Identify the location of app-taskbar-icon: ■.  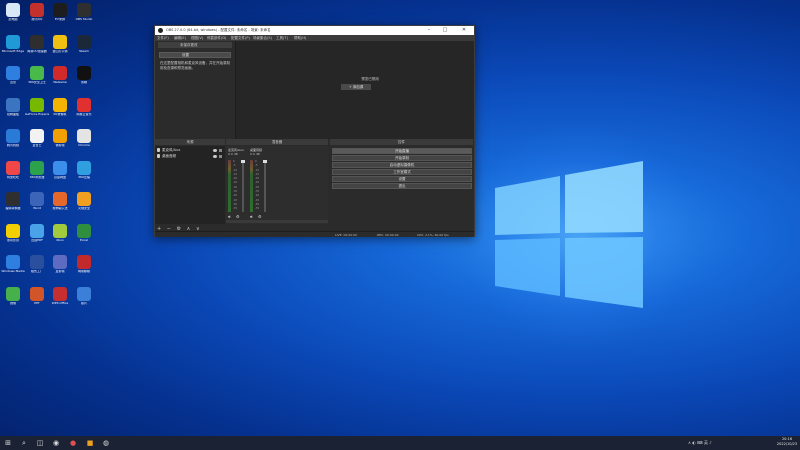
(90, 443).